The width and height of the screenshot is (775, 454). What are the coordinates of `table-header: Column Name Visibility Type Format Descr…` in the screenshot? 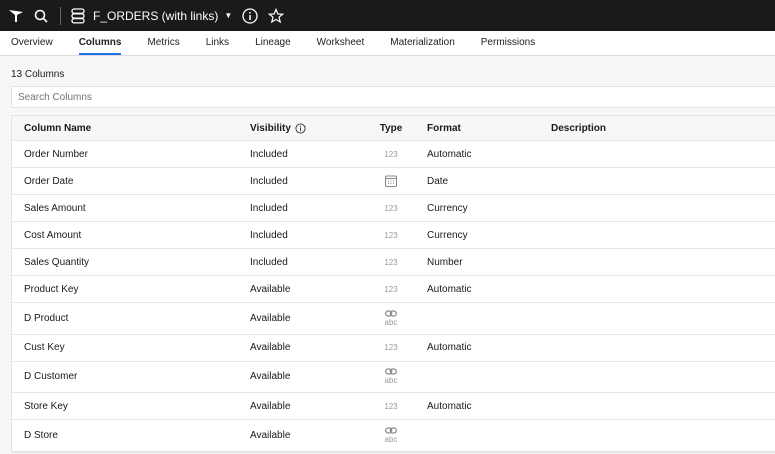 It's located at (393, 128).